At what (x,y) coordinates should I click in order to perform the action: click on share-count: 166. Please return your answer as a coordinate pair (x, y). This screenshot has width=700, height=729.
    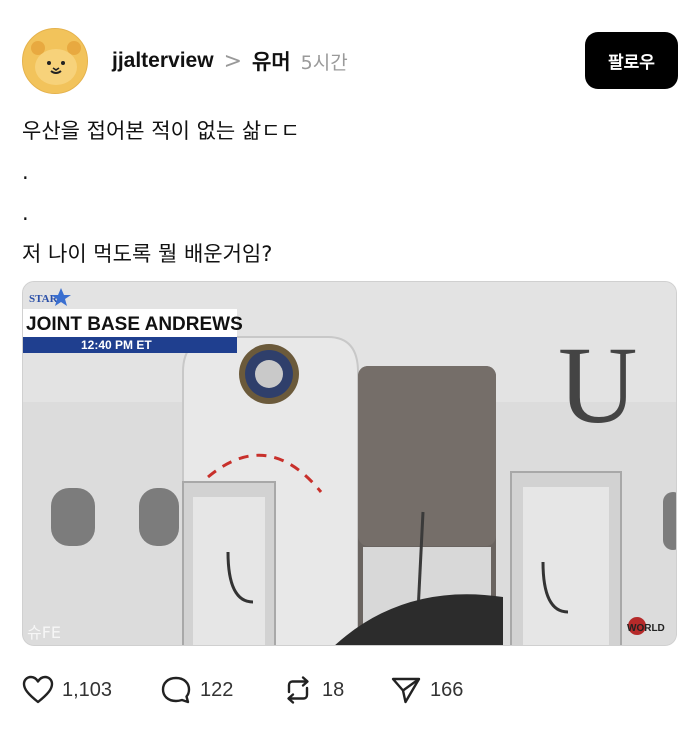
    Looking at the image, I should click on (447, 689).